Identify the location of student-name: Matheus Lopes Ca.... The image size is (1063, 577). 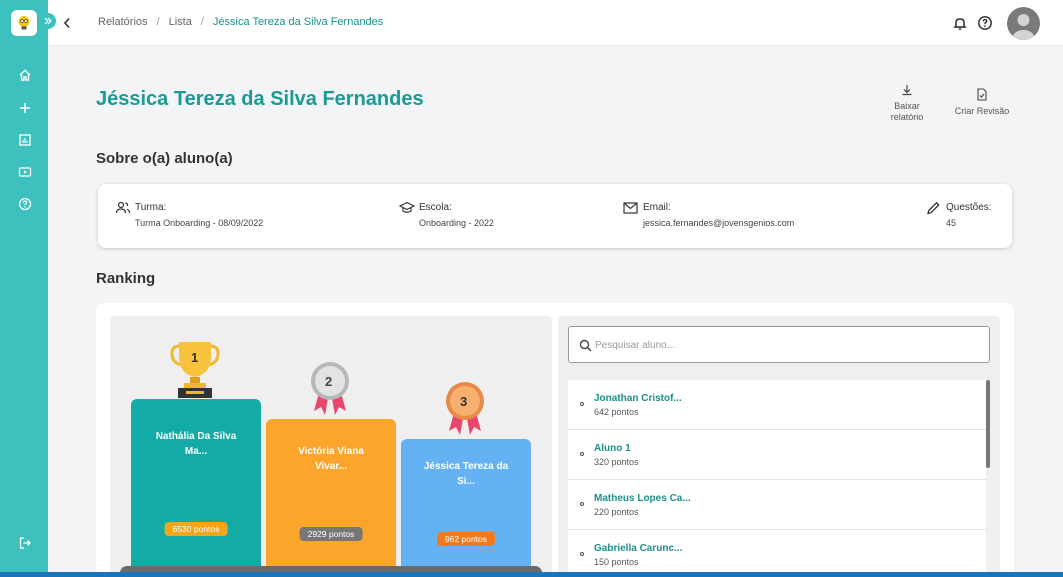
(642, 498).